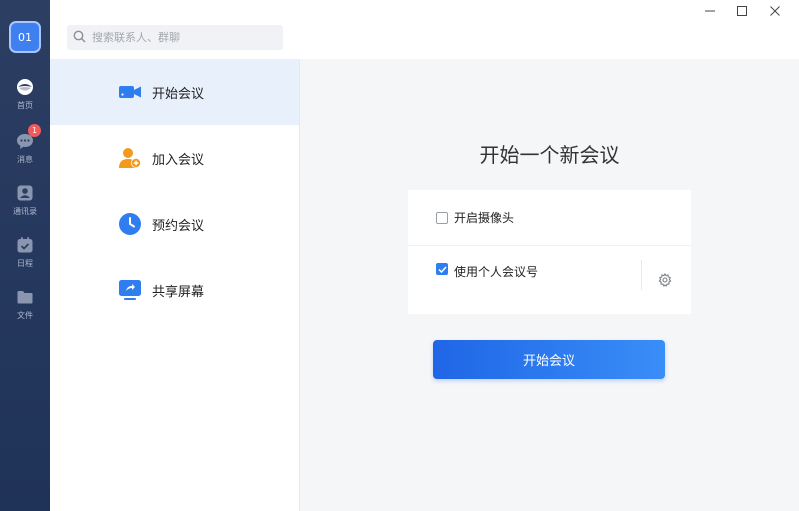  Describe the element at coordinates (549, 155) in the screenshot. I see `page-title: 开始一个新会议` at that location.